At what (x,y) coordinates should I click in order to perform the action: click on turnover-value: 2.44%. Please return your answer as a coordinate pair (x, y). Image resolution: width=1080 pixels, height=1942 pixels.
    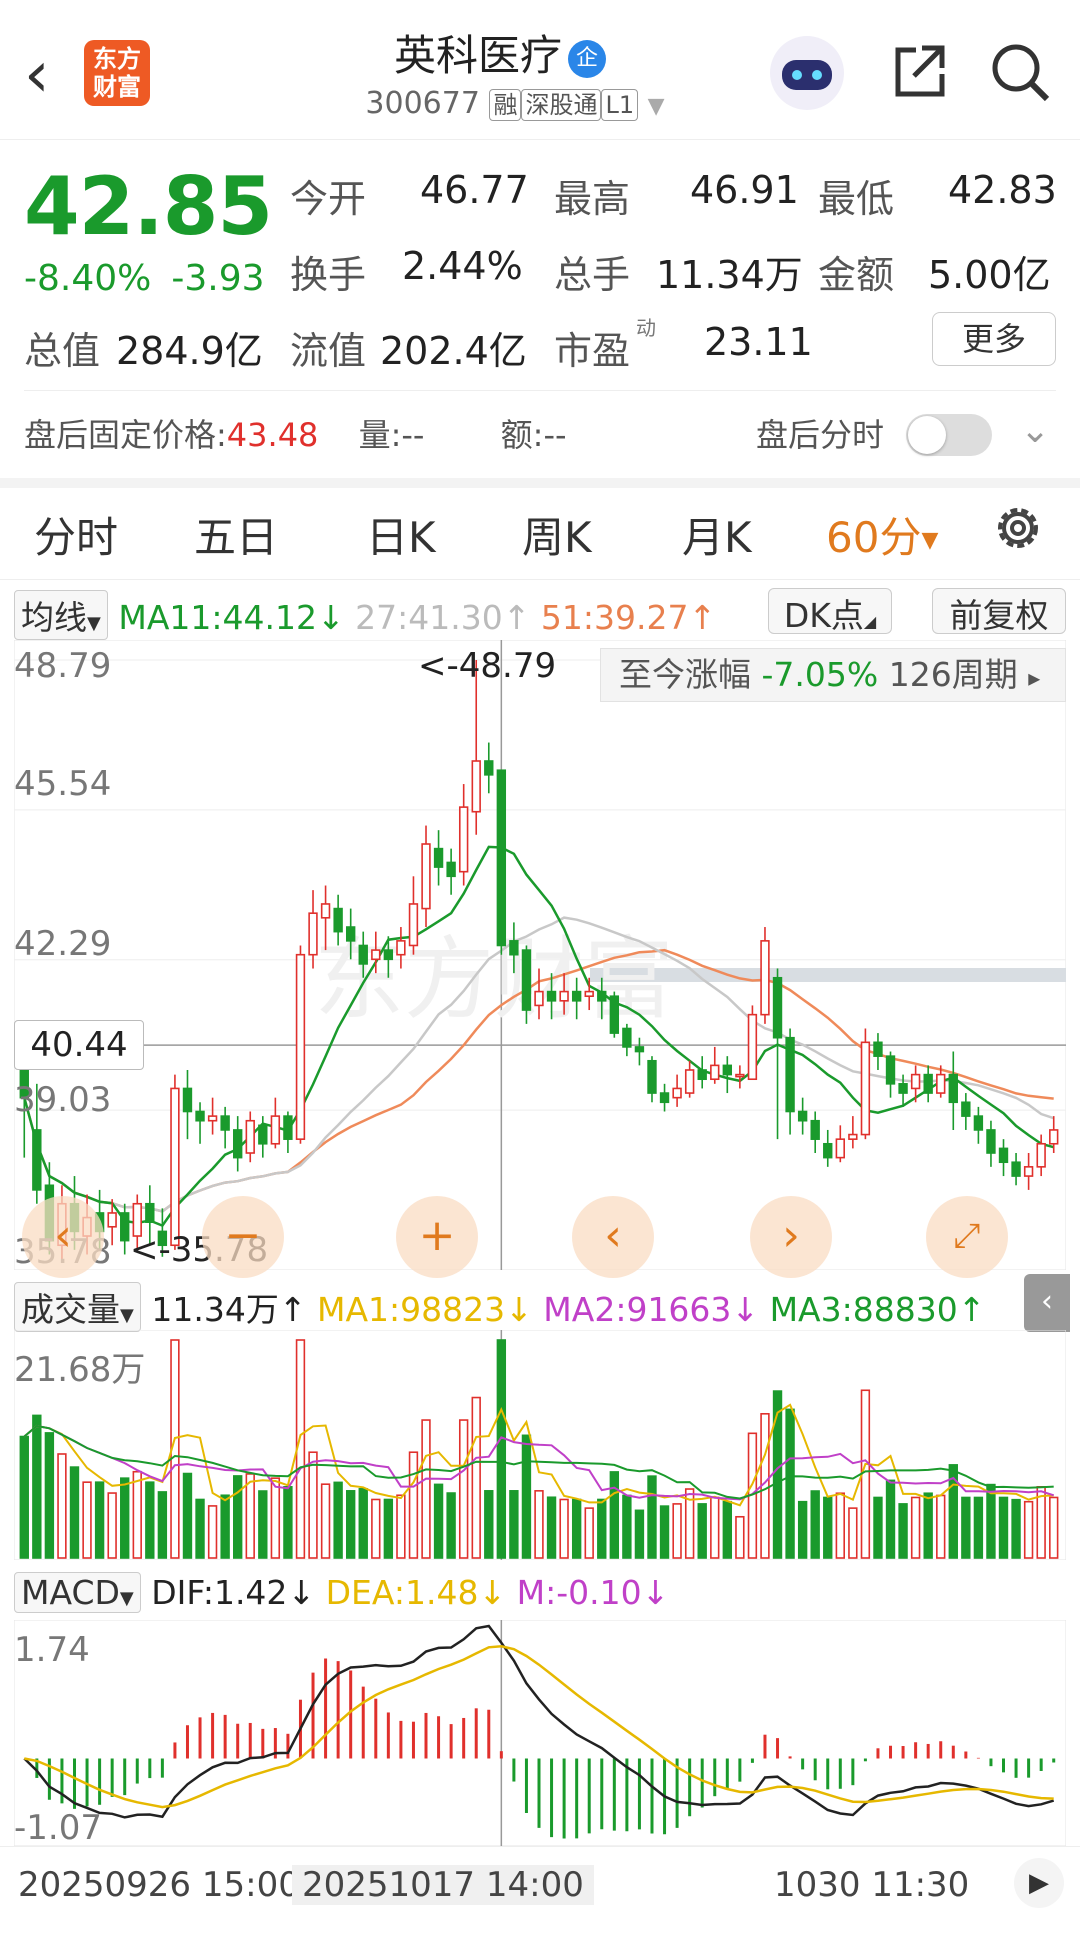
    Looking at the image, I should click on (462, 266).